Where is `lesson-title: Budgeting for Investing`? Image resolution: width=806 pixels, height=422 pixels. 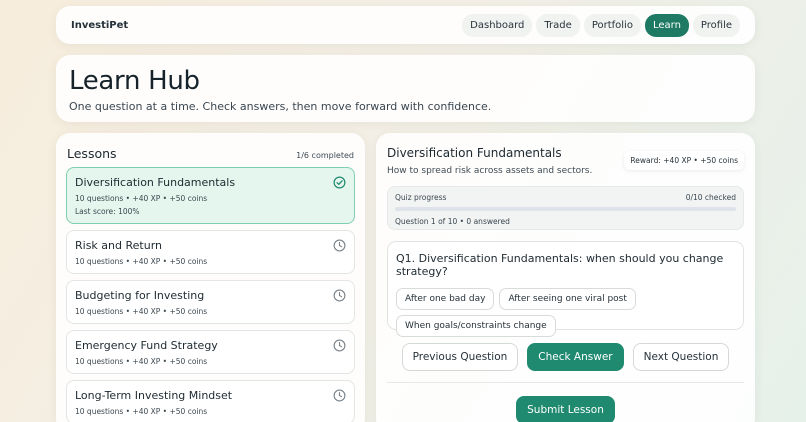
lesson-title: Budgeting for Investing is located at coordinates (140, 295).